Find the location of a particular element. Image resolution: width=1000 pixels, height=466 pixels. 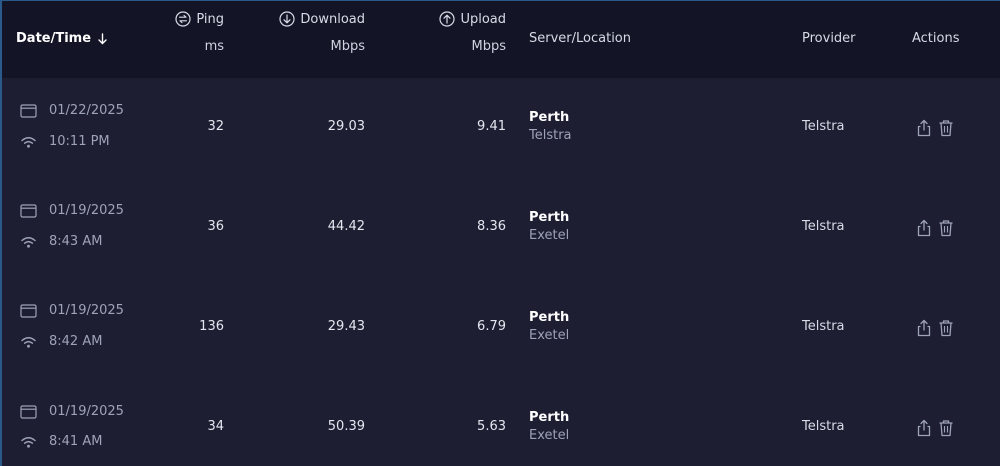

date-line: 01/22/2025 is located at coordinates (72, 110).